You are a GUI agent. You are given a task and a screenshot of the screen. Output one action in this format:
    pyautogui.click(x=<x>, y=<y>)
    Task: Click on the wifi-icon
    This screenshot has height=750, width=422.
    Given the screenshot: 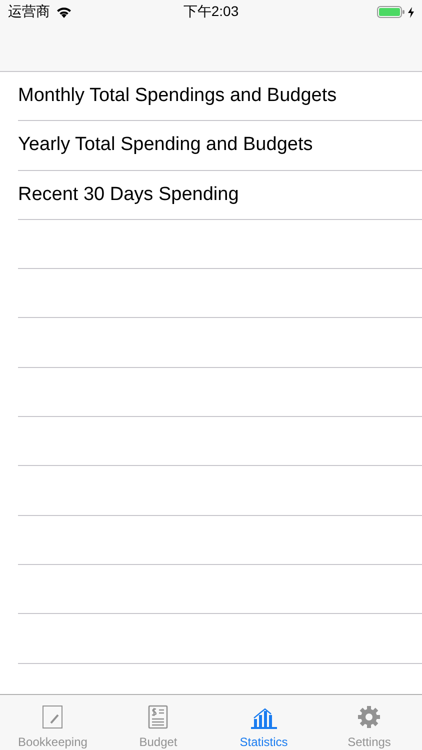 What is the action you would take?
    pyautogui.click(x=64, y=12)
    